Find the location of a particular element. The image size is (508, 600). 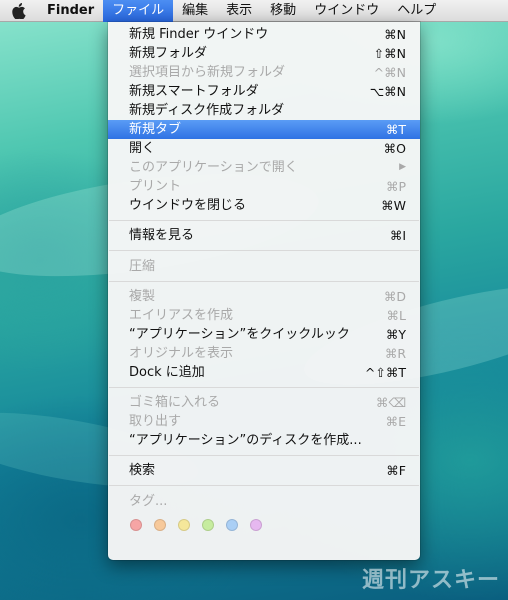

menu-item-label: 選択項目から新規フォルダ is located at coordinates (207, 72).